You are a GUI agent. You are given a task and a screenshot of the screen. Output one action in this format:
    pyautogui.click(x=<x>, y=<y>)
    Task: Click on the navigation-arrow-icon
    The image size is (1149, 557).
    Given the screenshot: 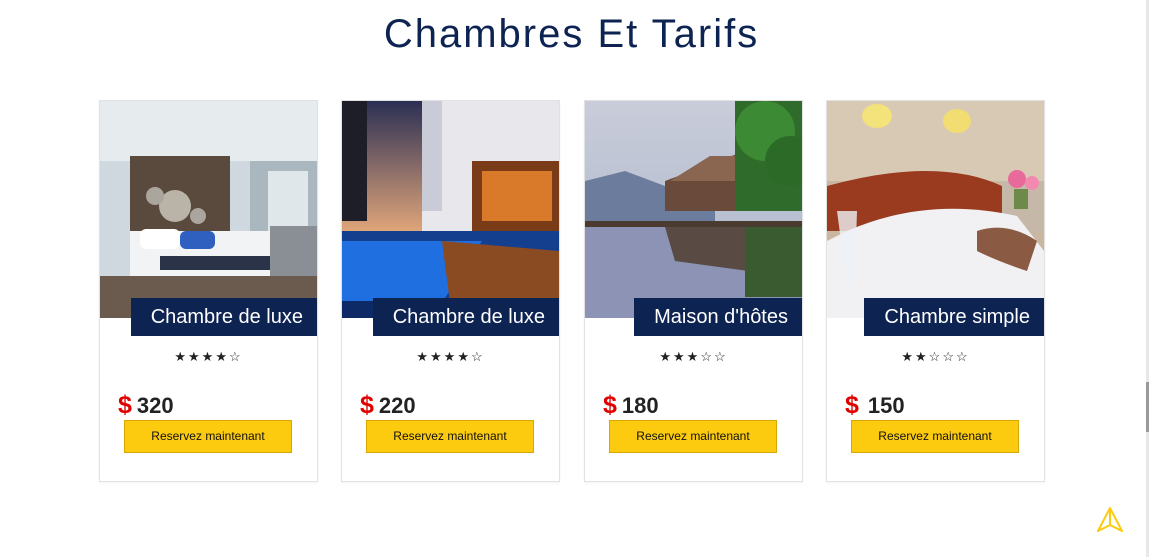 What is the action you would take?
    pyautogui.click(x=1110, y=520)
    